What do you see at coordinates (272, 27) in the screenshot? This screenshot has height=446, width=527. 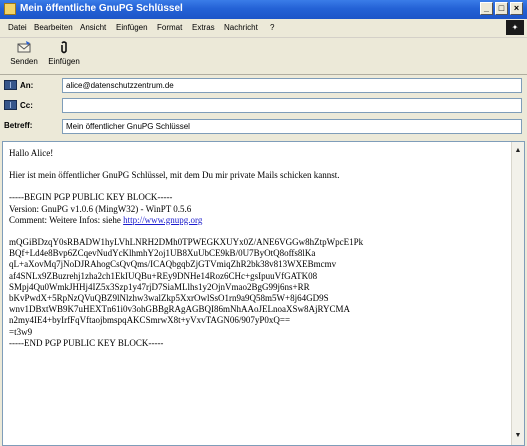 I see `menu-help: ?` at bounding box center [272, 27].